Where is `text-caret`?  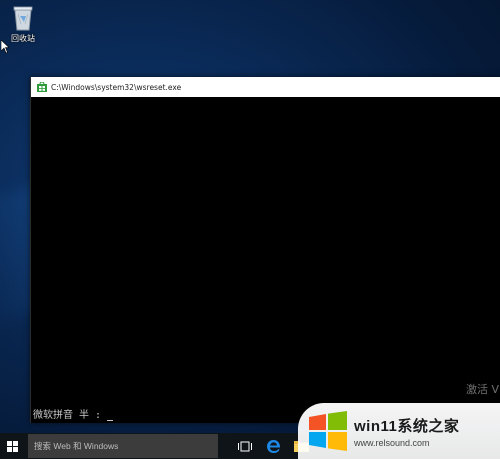 text-caret is located at coordinates (110, 420).